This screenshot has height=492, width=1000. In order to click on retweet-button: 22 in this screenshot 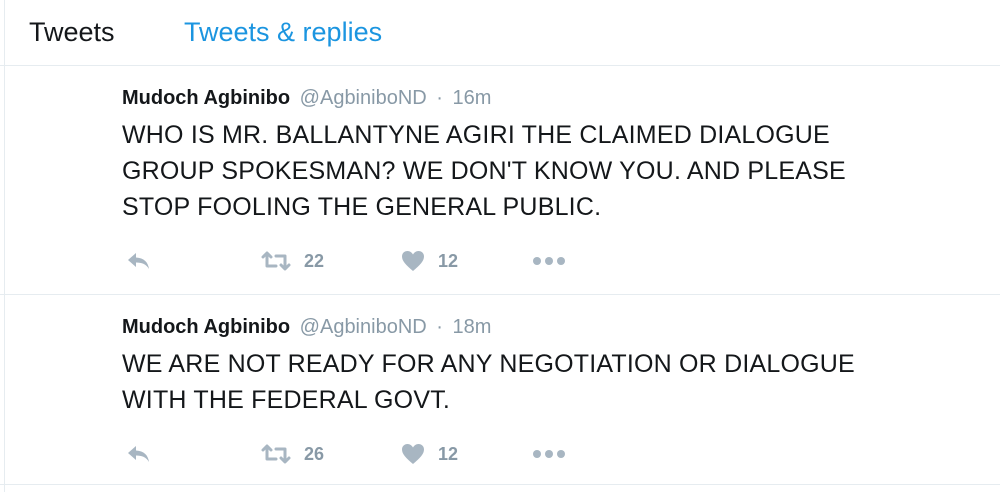, I will do `click(292, 261)`.